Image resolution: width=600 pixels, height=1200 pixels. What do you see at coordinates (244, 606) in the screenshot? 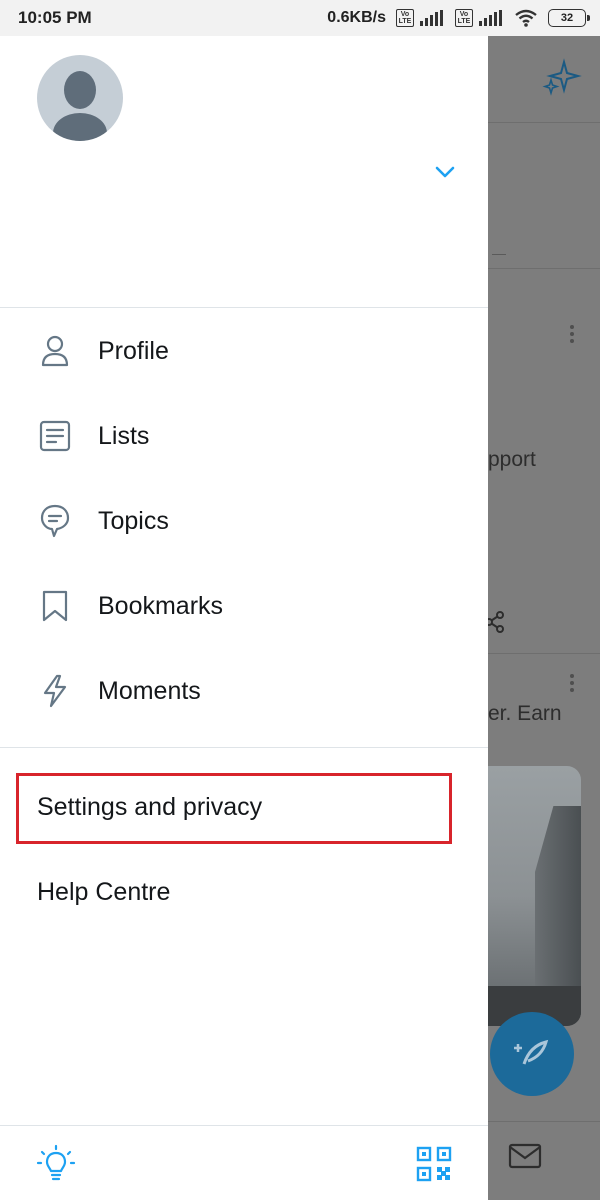
I see `menu-item-bookmarks: Bookmarks` at bounding box center [244, 606].